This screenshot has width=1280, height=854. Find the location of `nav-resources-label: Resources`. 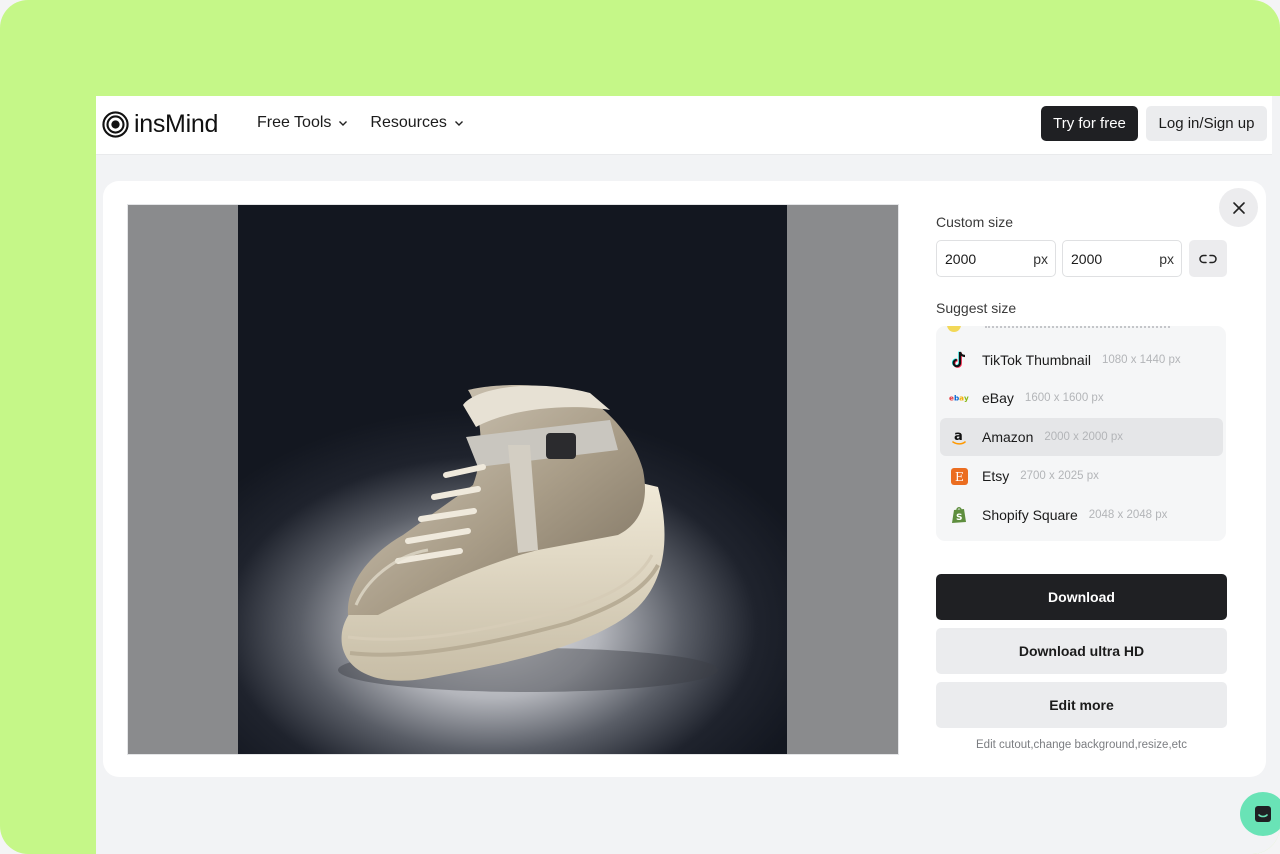

nav-resources-label: Resources is located at coordinates (408, 122).